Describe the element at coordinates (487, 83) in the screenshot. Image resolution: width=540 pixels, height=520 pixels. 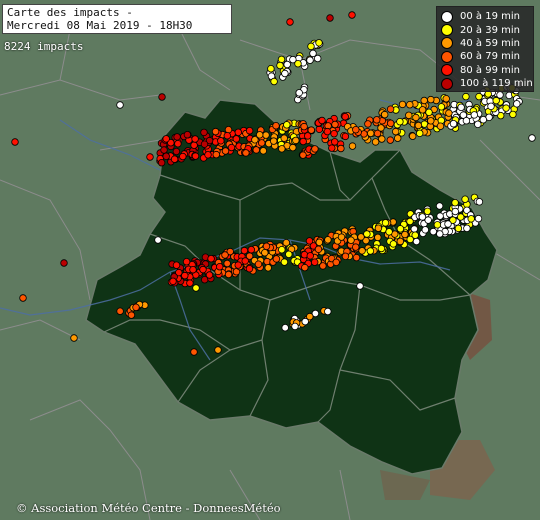
I see `legend-item: 100 à 119 min` at that location.